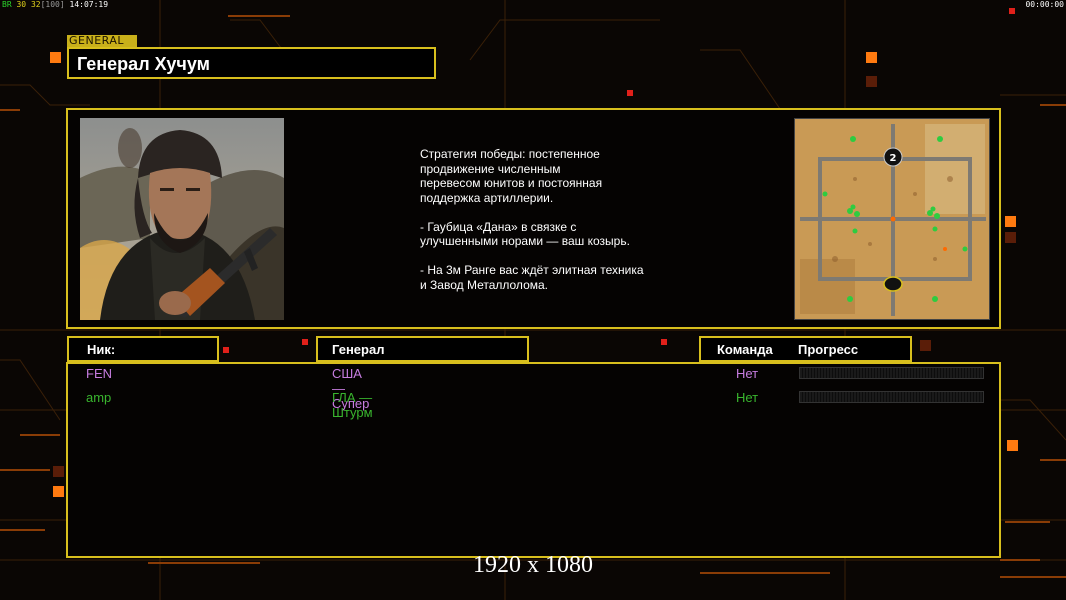  Describe the element at coordinates (745, 349) in the screenshot. I see `header-team: Команда` at that location.